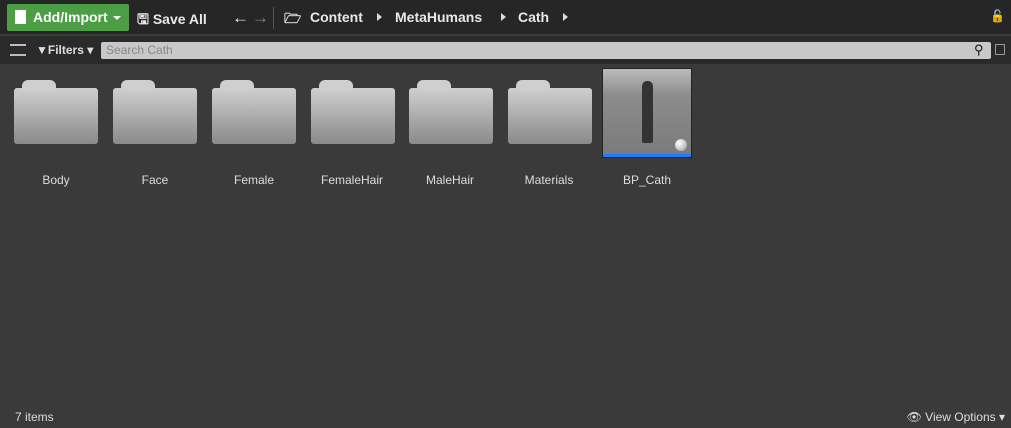 The image size is (1011, 428). Describe the element at coordinates (336, 17) in the screenshot. I see `breadcrumb-content: Content` at that location.